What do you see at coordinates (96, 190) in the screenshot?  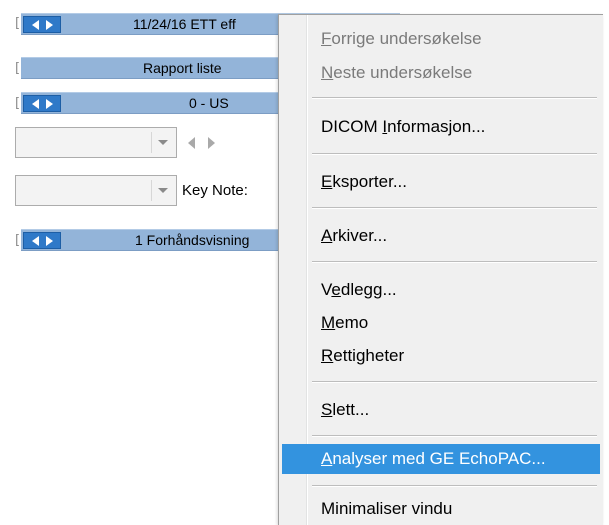 I see `key-note-select` at bounding box center [96, 190].